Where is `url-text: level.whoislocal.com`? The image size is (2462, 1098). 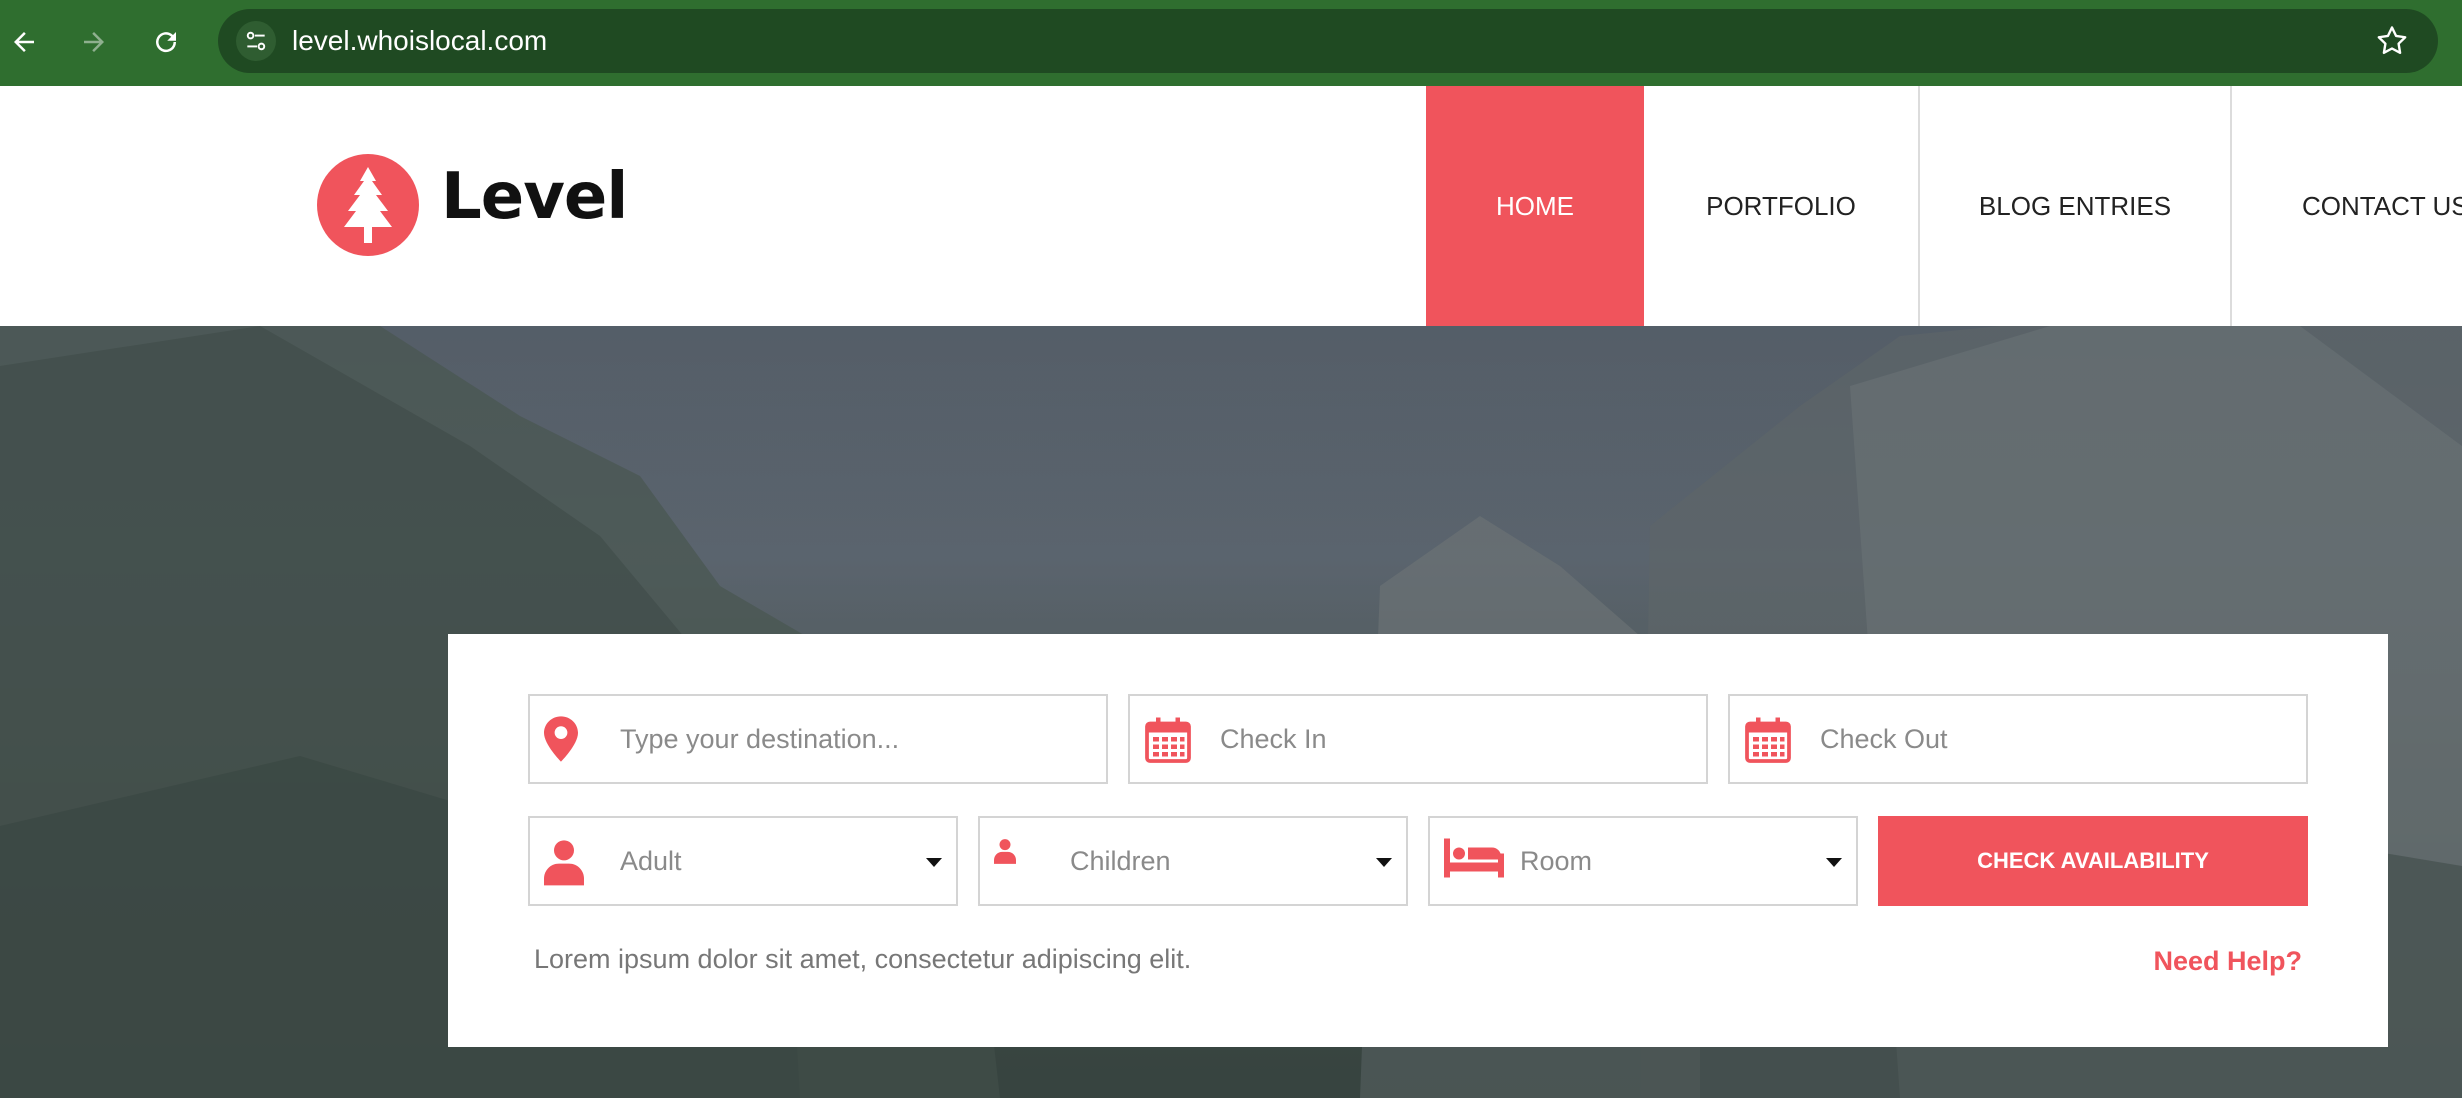 url-text: level.whoislocal.com is located at coordinates (419, 41).